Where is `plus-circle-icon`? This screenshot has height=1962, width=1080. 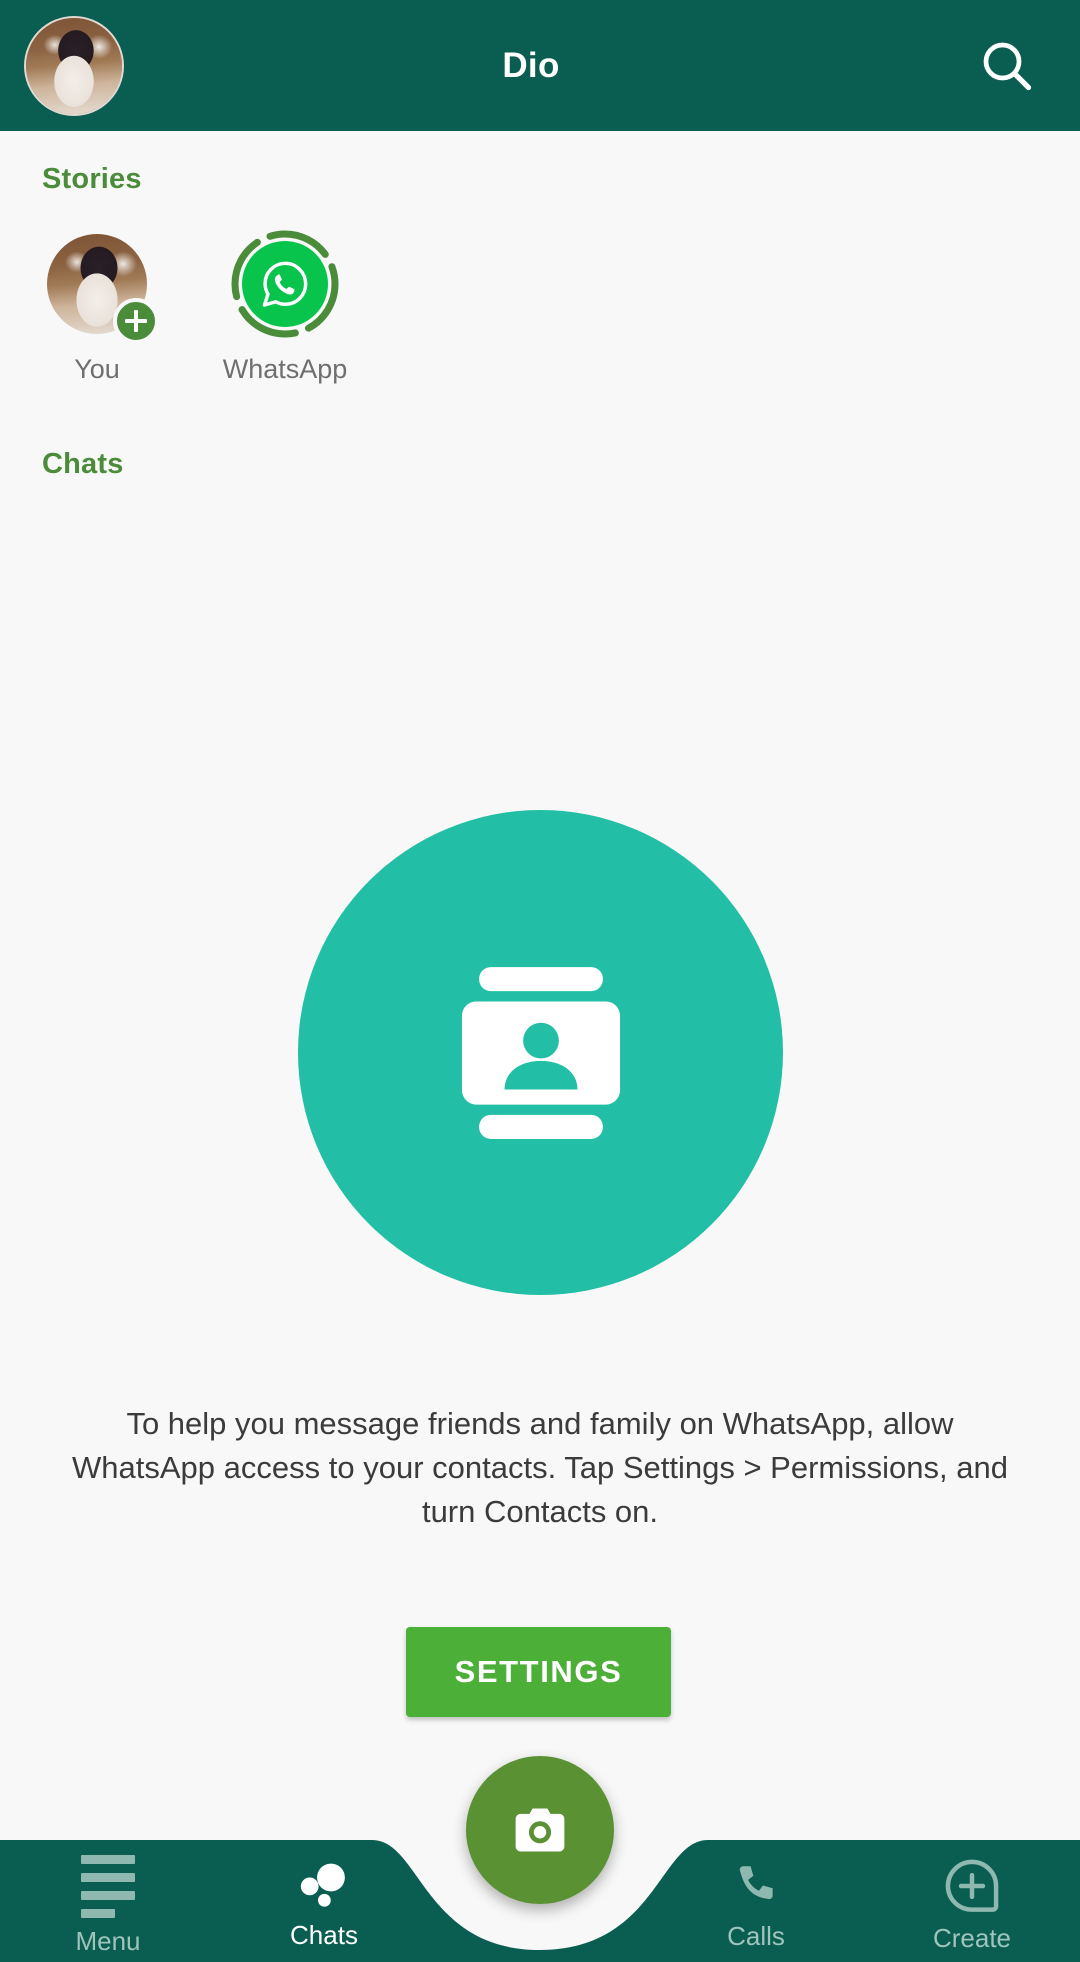 plus-circle-icon is located at coordinates (972, 1885).